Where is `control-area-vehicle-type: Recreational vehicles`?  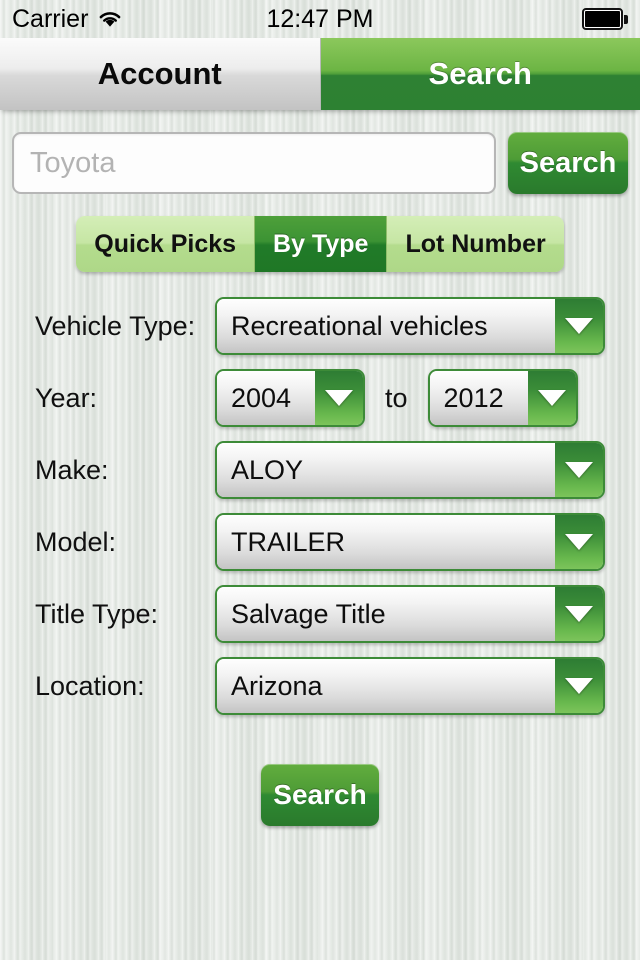 control-area-vehicle-type: Recreational vehicles is located at coordinates (410, 326).